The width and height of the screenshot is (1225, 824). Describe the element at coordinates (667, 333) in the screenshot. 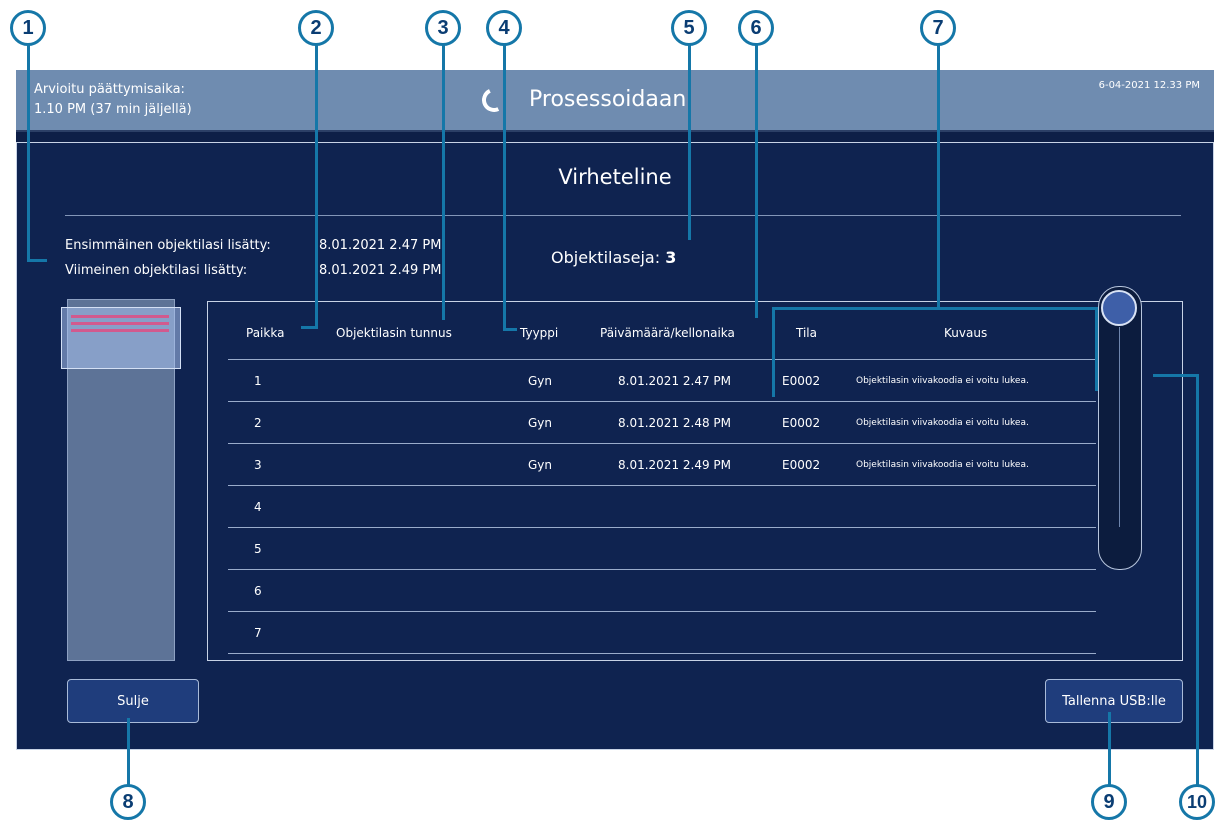

I see `header-datetime: Päivämäärä/kellonaika` at that location.